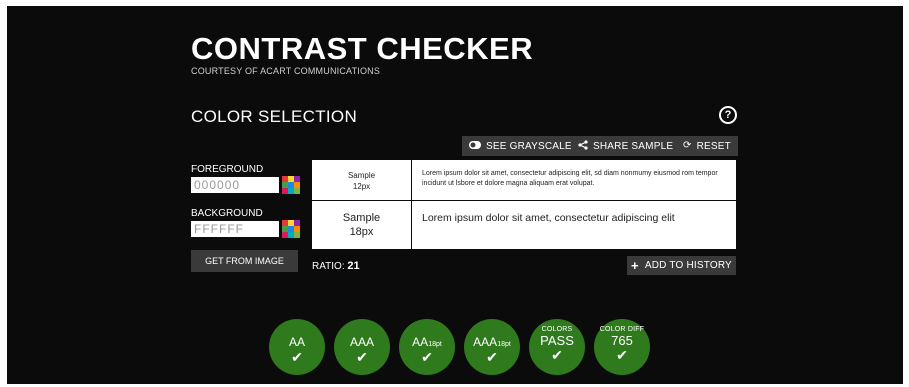 Image resolution: width=909 pixels, height=387 pixels. I want to click on background-label: BACKGROUND, so click(227, 213).